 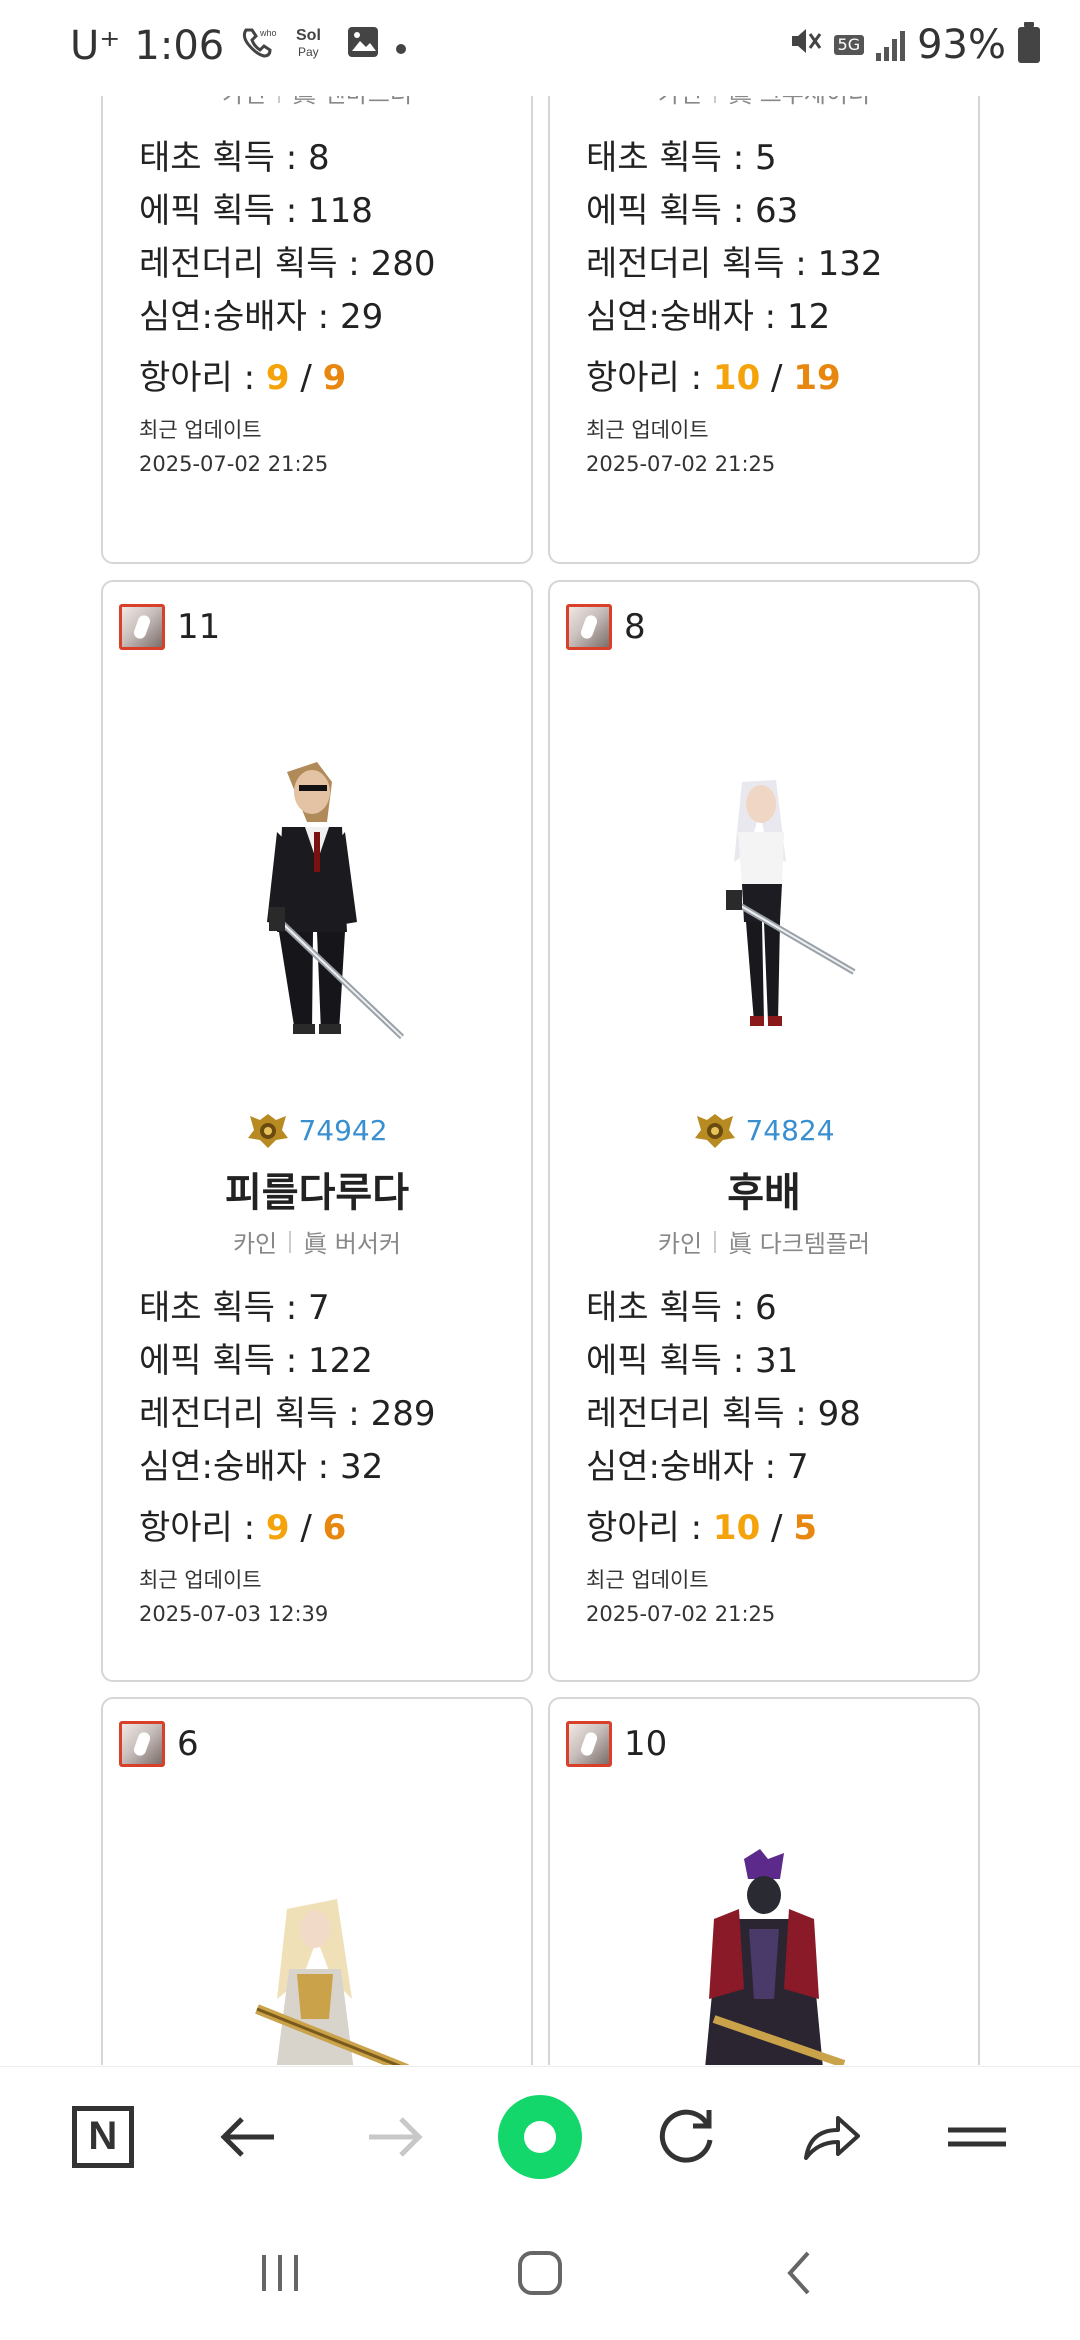 I want to click on stat-taecho: 태초 획득 : 8, so click(x=234, y=158).